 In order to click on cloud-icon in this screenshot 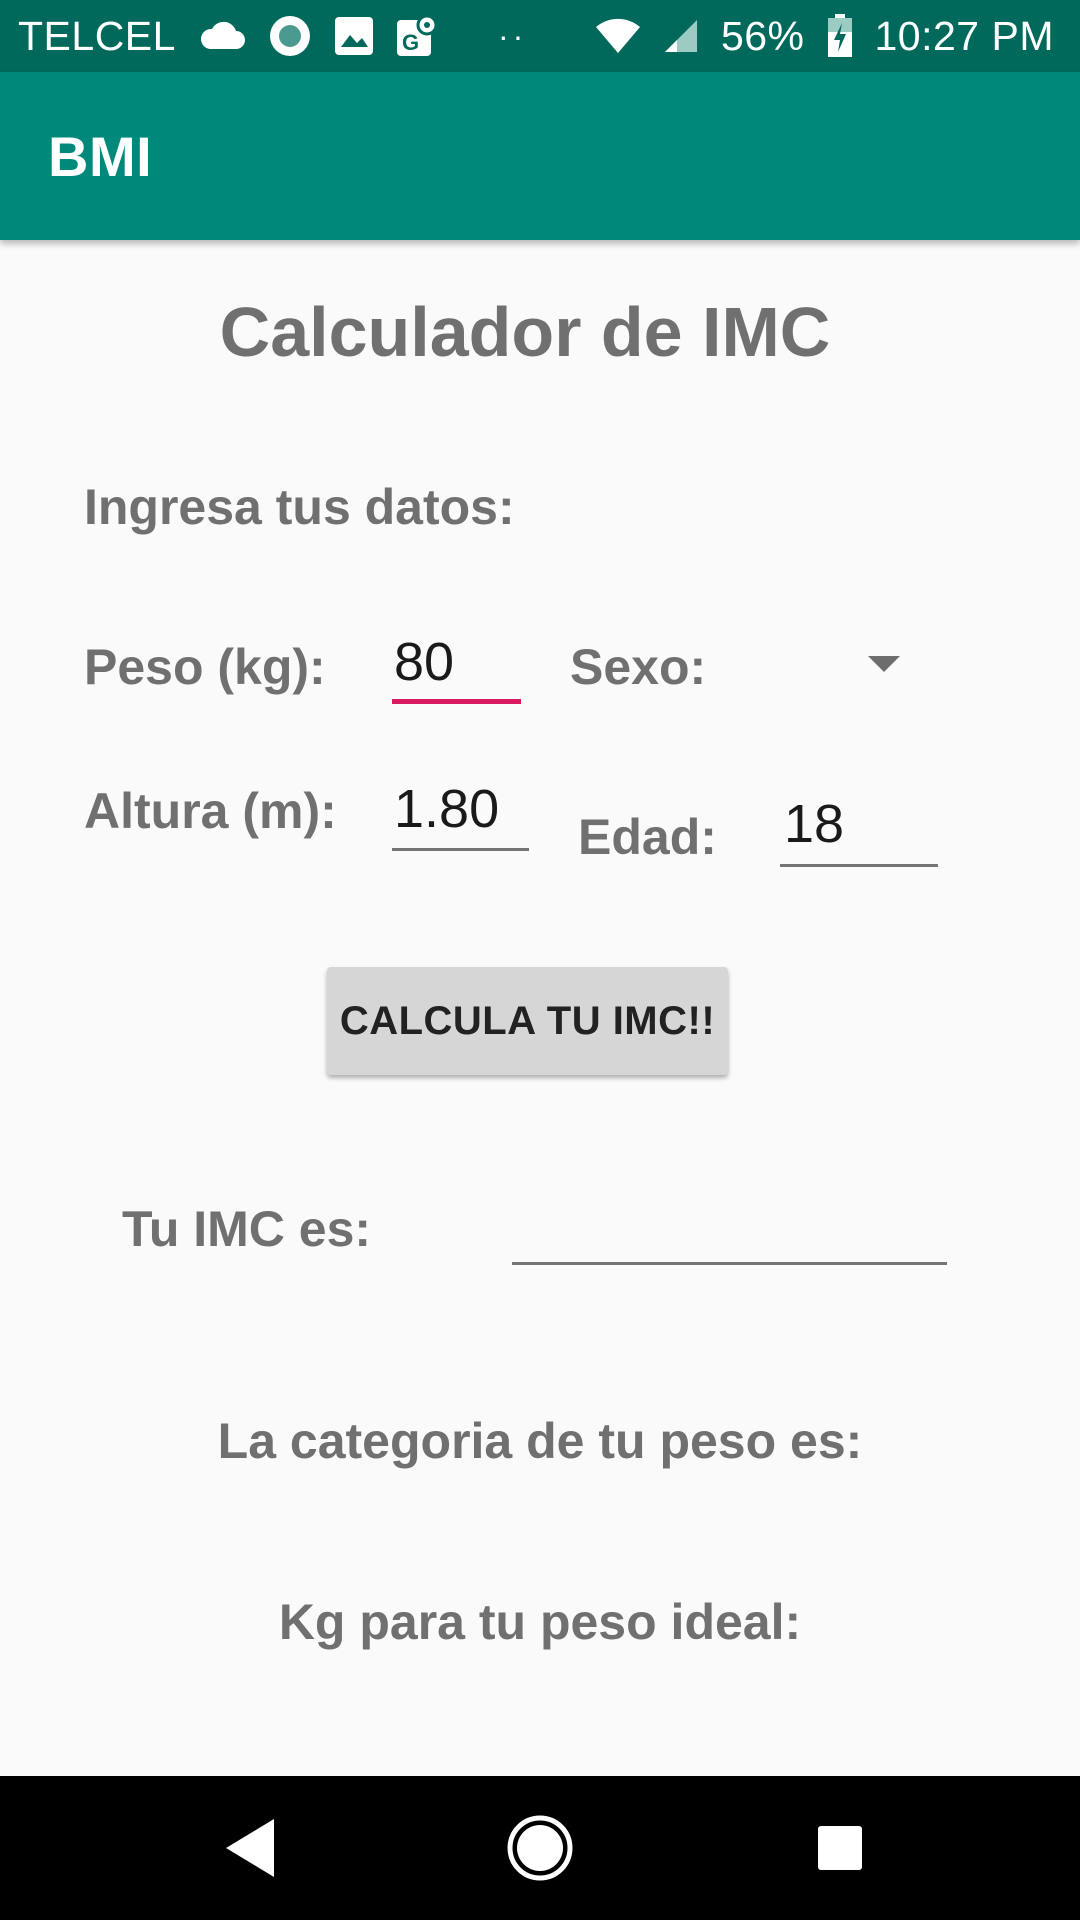, I will do `click(222, 36)`.